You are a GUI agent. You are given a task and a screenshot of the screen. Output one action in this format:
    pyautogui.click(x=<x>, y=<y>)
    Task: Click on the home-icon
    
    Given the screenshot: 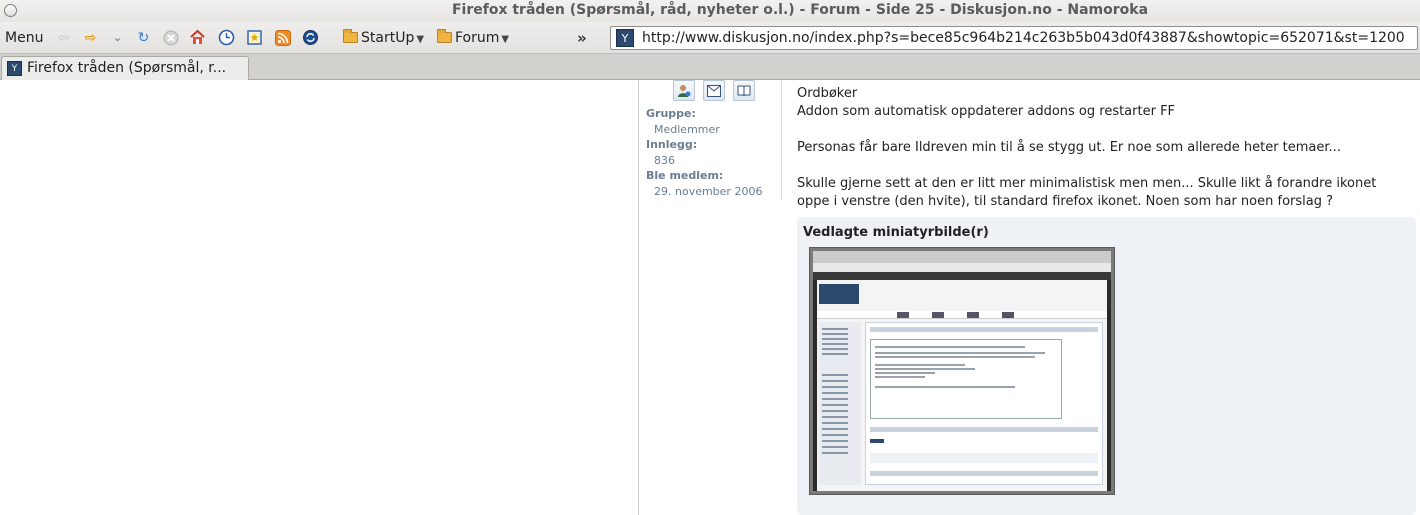 What is the action you would take?
    pyautogui.click(x=197, y=37)
    